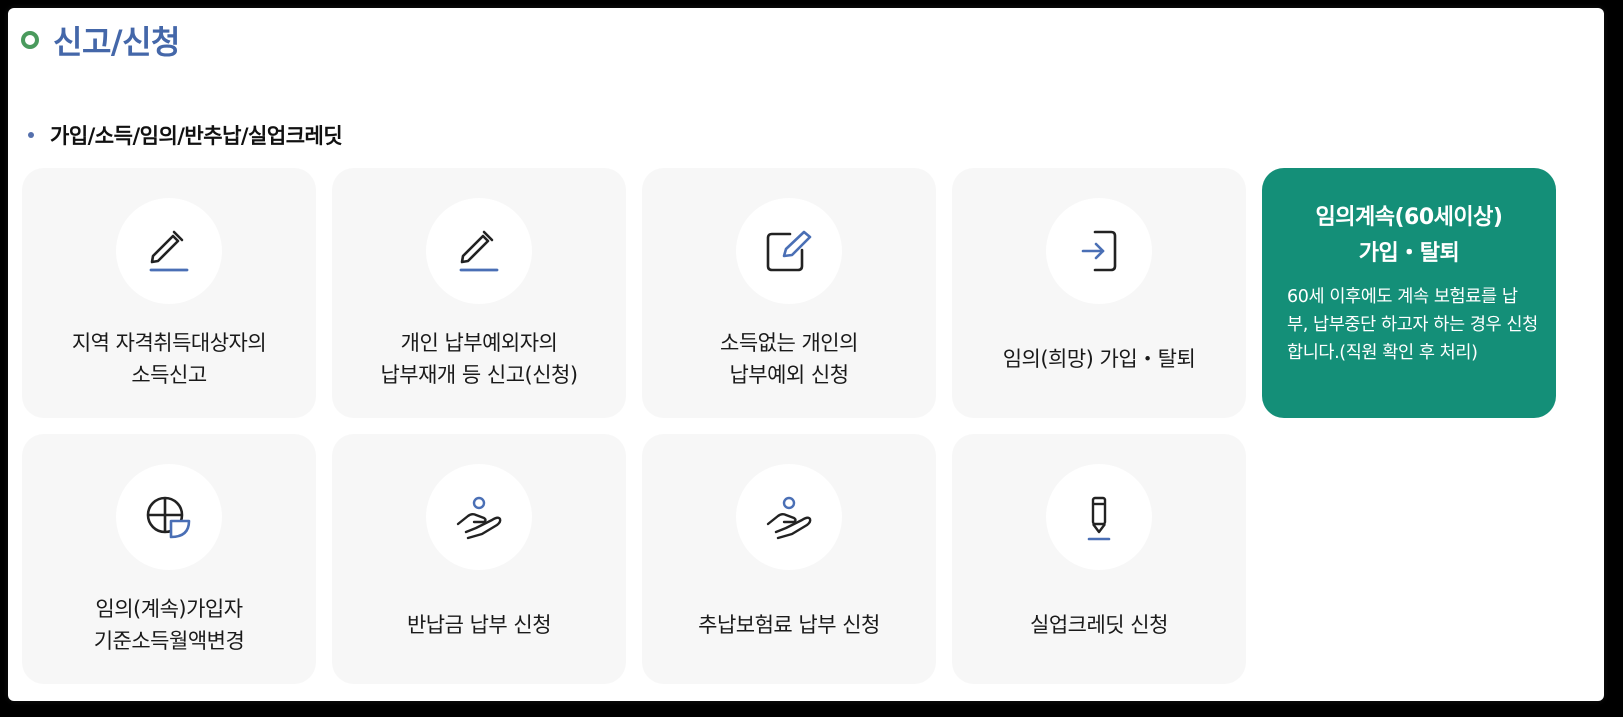 Image resolution: width=1623 pixels, height=717 pixels. I want to click on card-label: 소득없는 개인의 납부예외 신청, so click(789, 359).